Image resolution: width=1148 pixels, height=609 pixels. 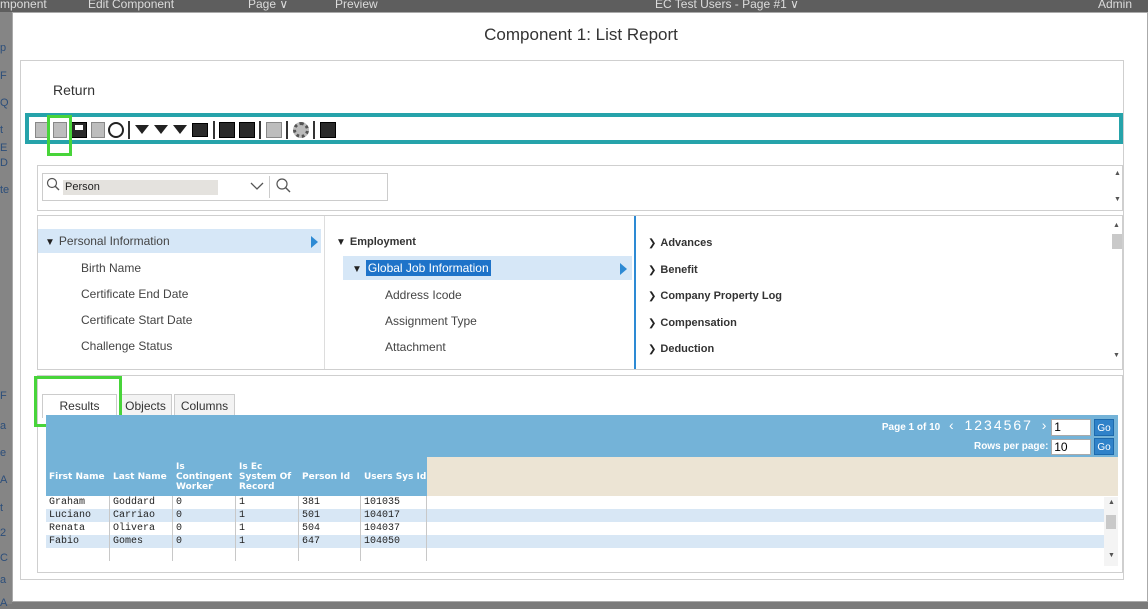 What do you see at coordinates (268, 5) in the screenshot?
I see `bg-menu-page: Page ∨` at bounding box center [268, 5].